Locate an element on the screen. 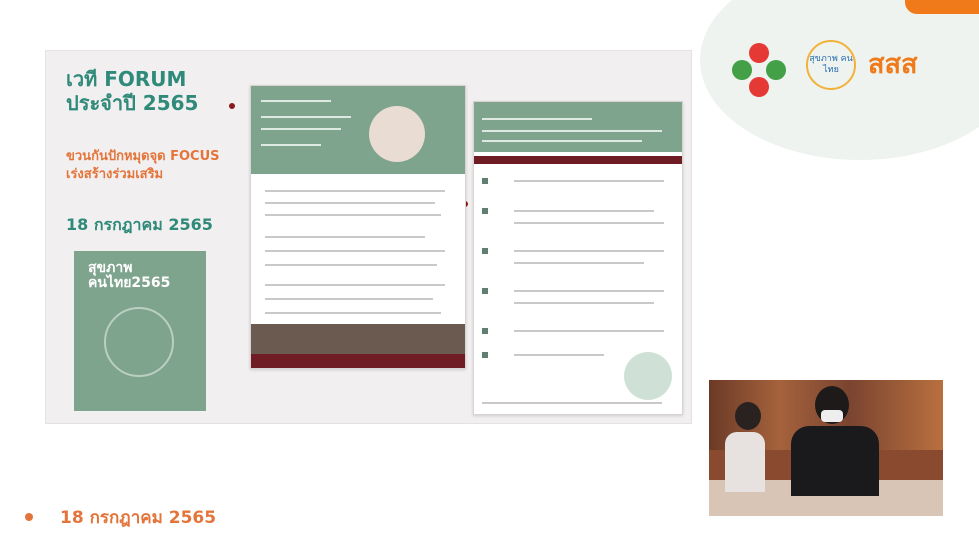 The image size is (979, 551). slide-date: 18 กรกฎาคม 2565 is located at coordinates (139, 224).